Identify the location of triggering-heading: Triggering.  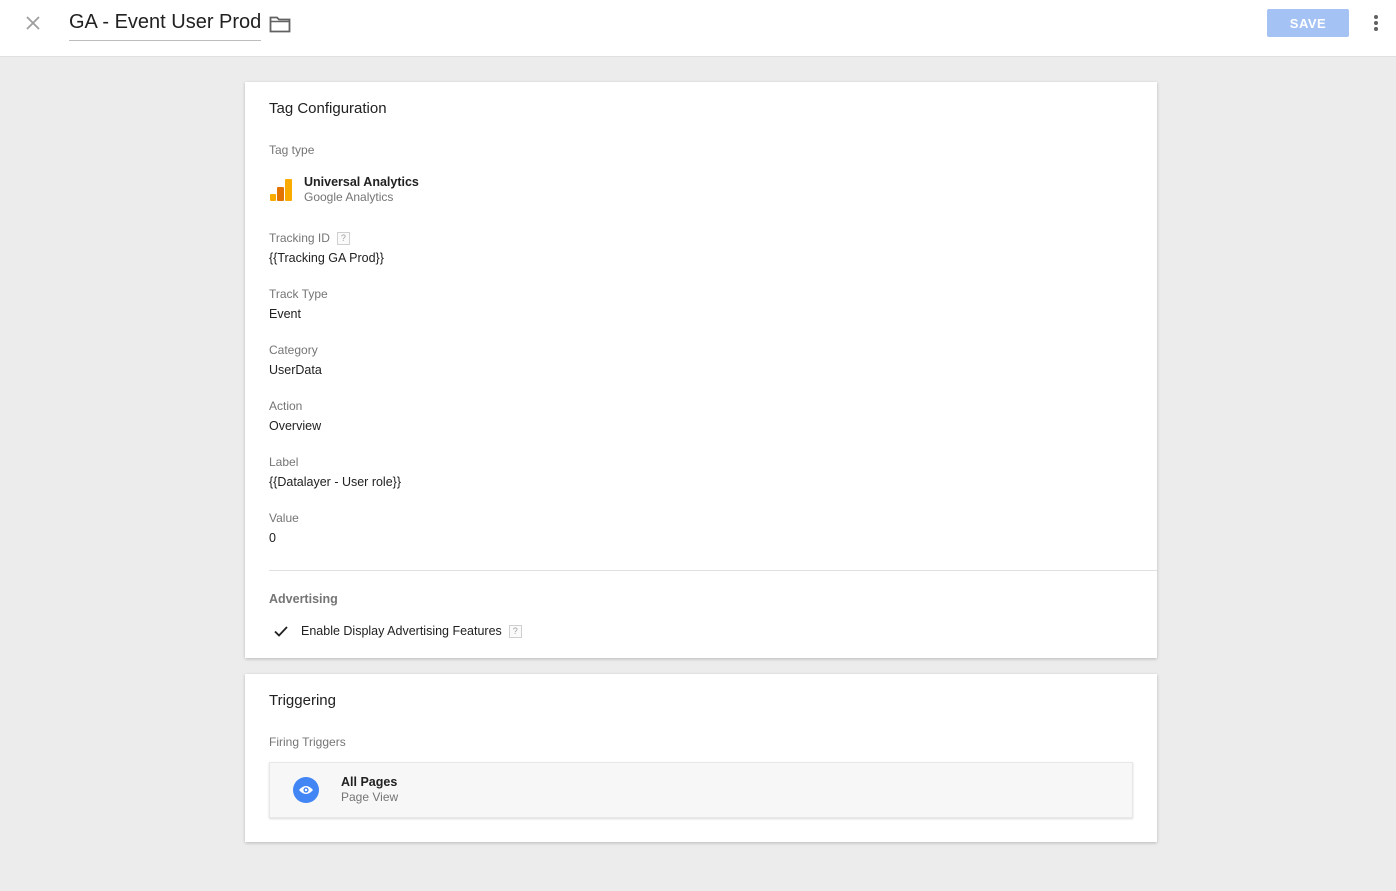
(302, 700).